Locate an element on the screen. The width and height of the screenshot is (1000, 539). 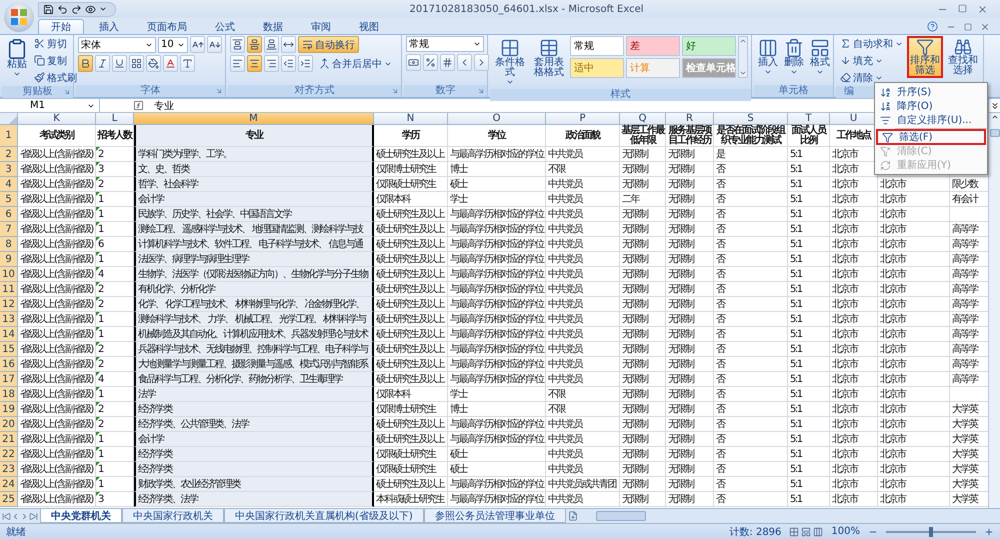
align-left-button is located at coordinates (237, 63).